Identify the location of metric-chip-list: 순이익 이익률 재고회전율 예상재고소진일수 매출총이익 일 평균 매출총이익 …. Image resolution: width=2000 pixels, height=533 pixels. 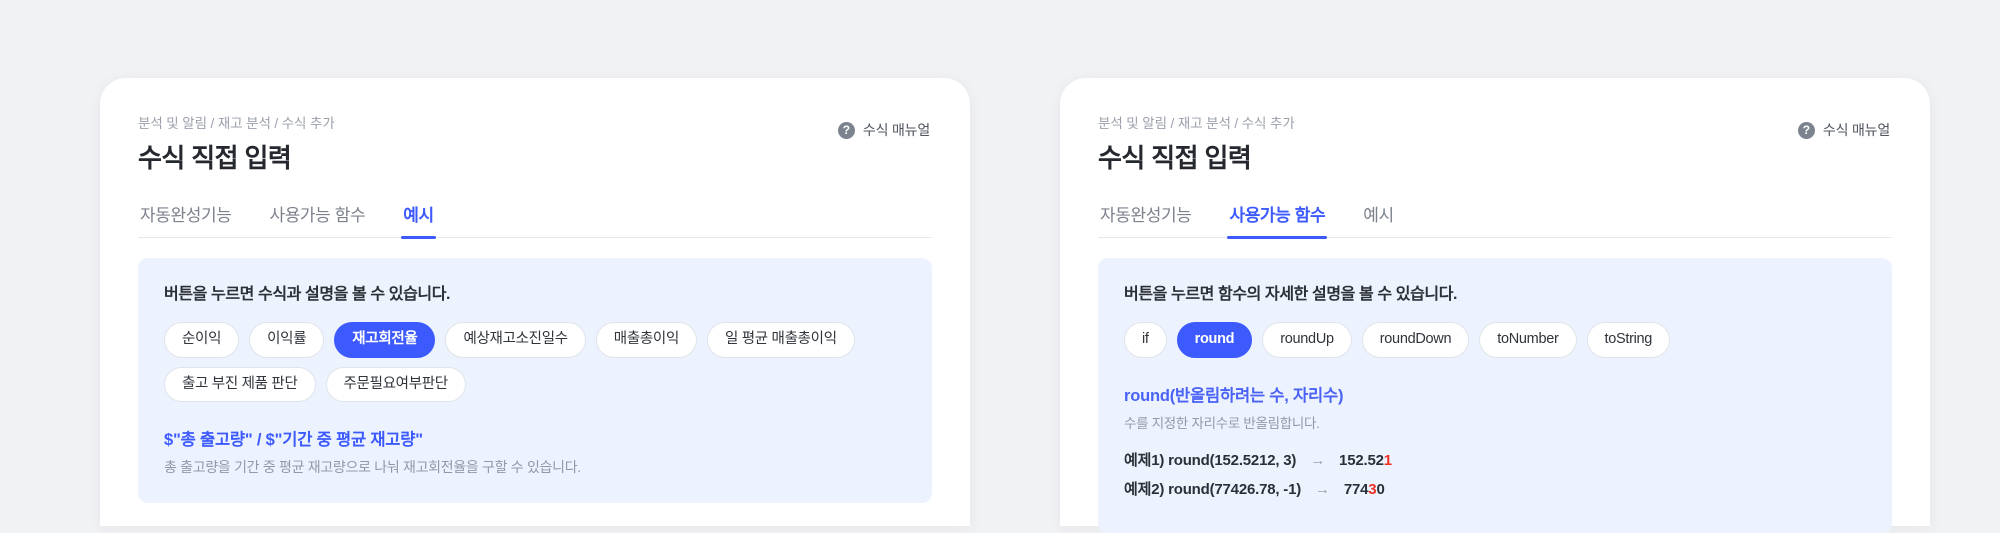
(535, 362).